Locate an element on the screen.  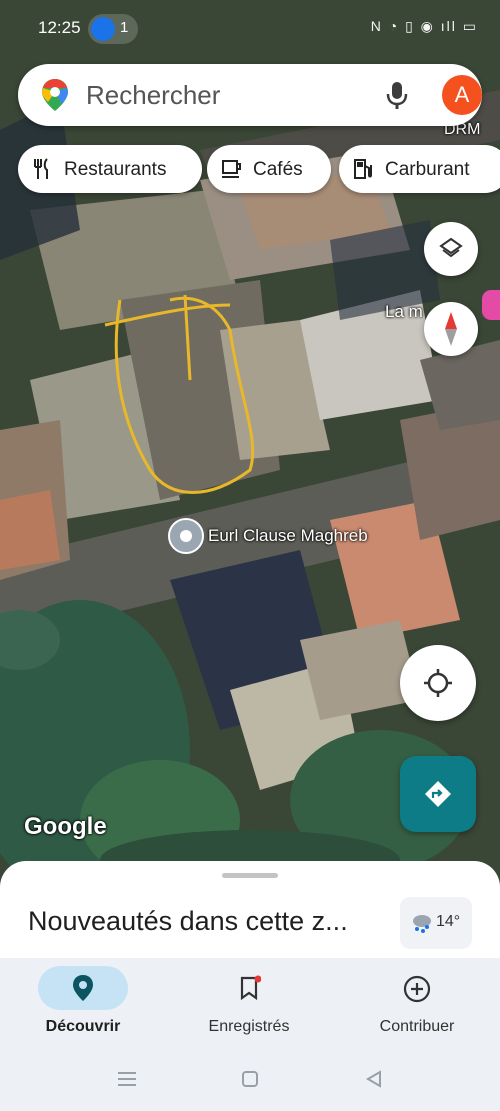
status-icons: N ◔ ▯ ◉ ıll ▭ is located at coordinates (424, 26).